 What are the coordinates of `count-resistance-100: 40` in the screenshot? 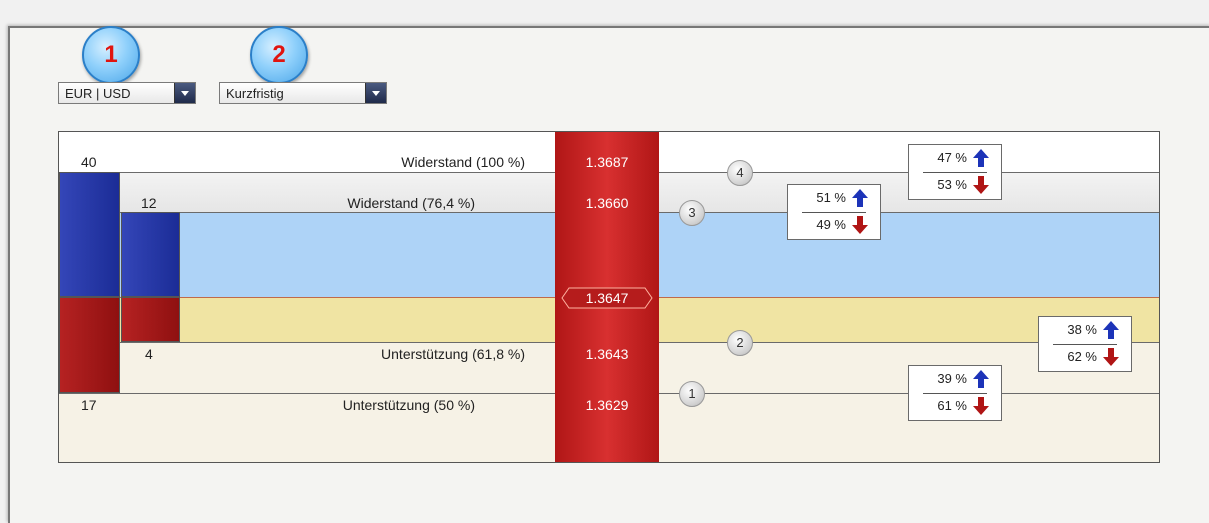 It's located at (89, 162).